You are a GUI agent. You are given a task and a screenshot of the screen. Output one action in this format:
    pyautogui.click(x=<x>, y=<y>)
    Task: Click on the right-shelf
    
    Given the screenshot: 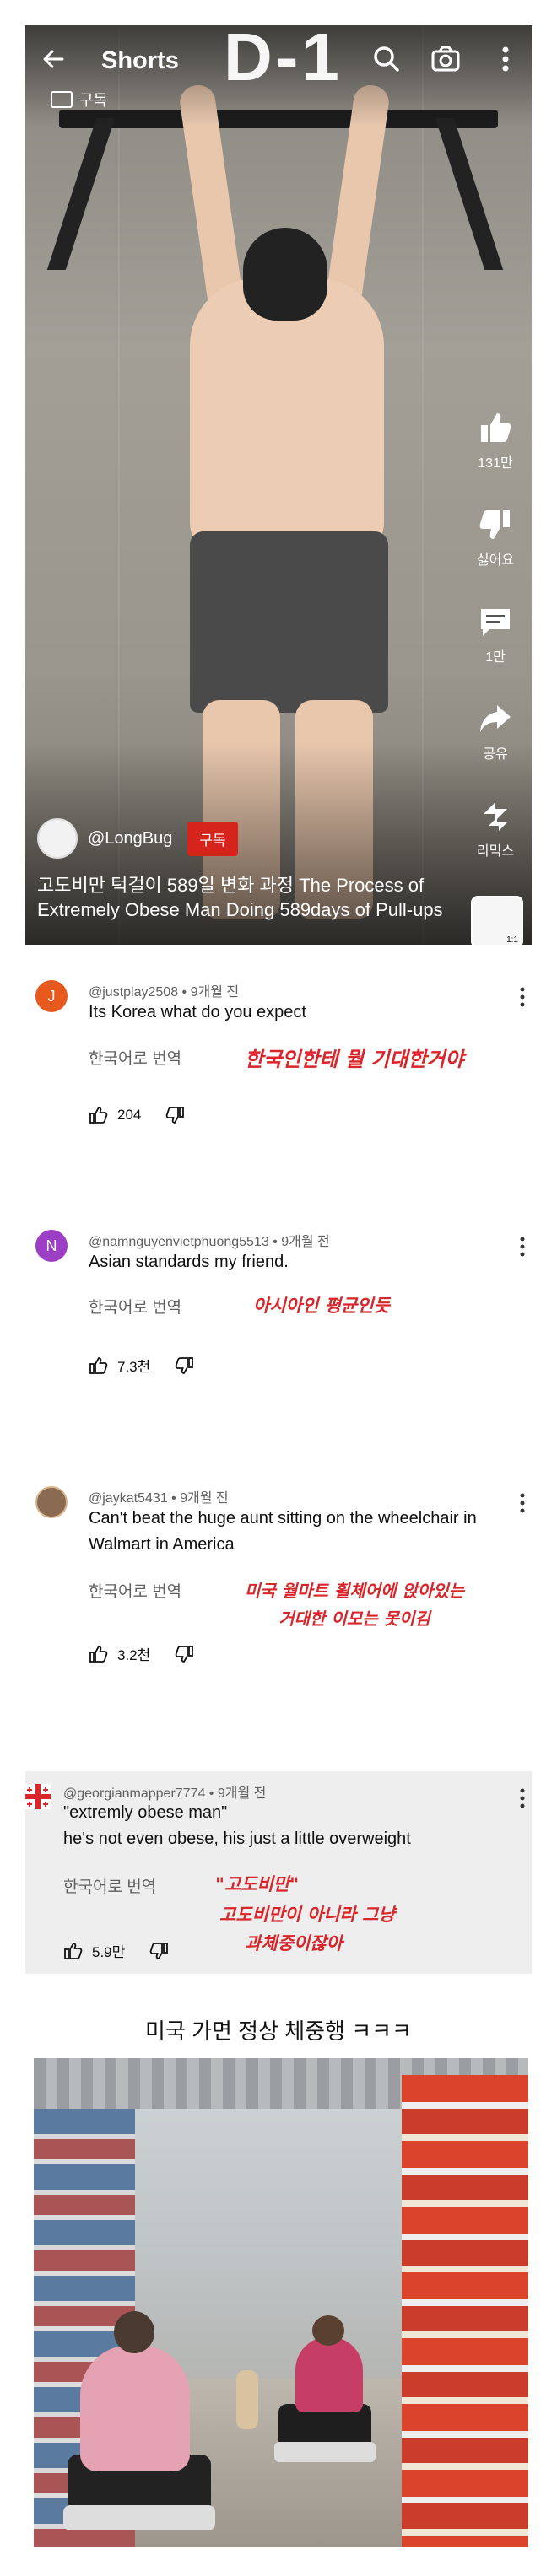 What is the action you would take?
    pyautogui.click(x=465, y=2311)
    